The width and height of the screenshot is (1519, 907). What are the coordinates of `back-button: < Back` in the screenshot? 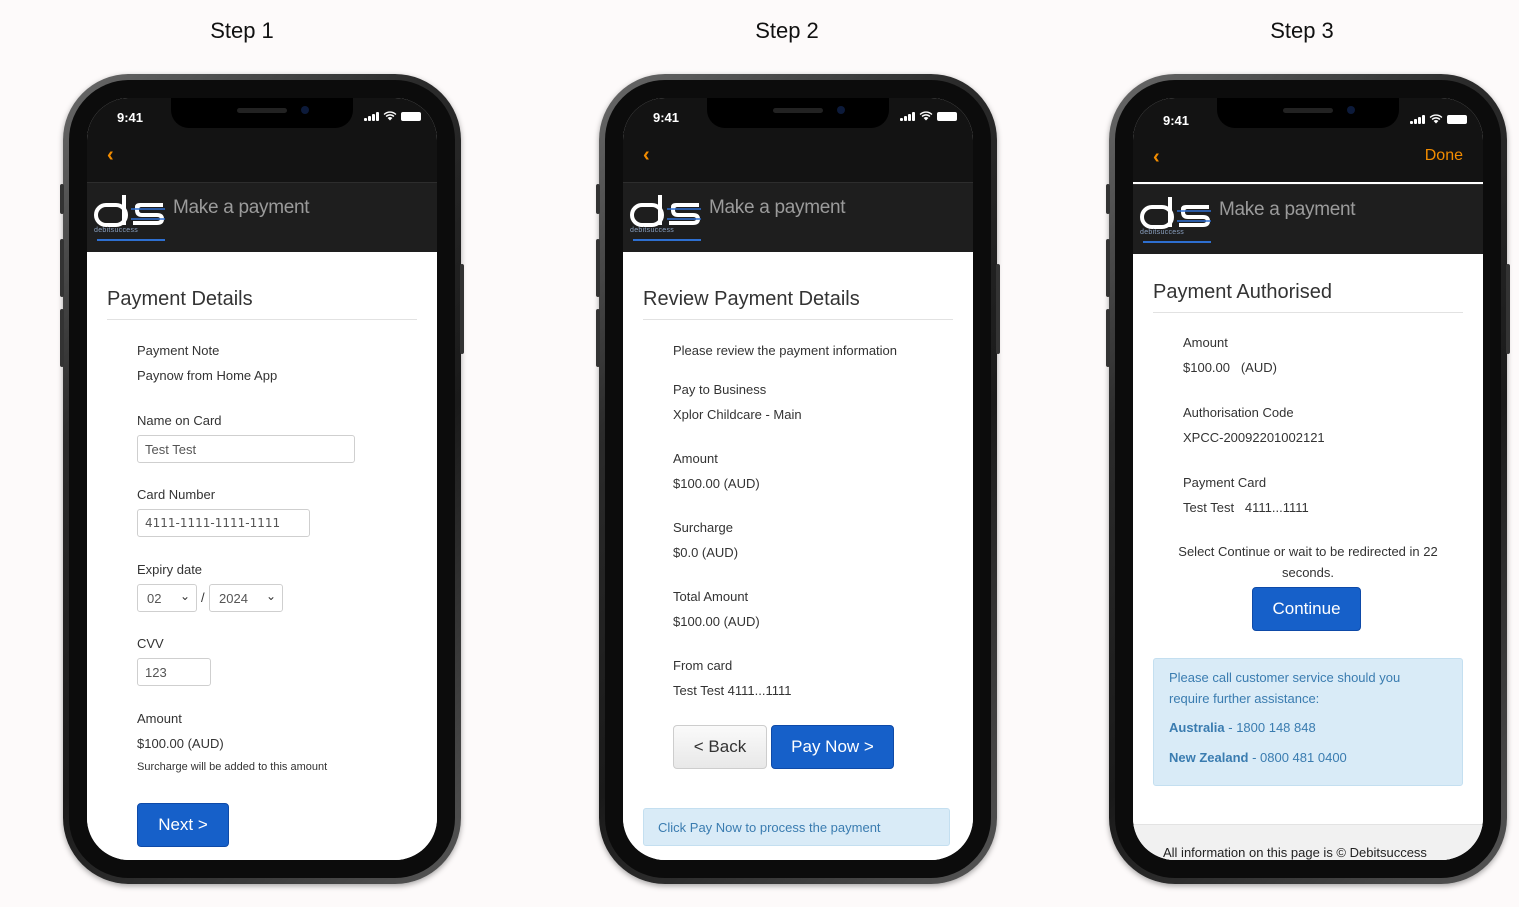 It's located at (720, 747).